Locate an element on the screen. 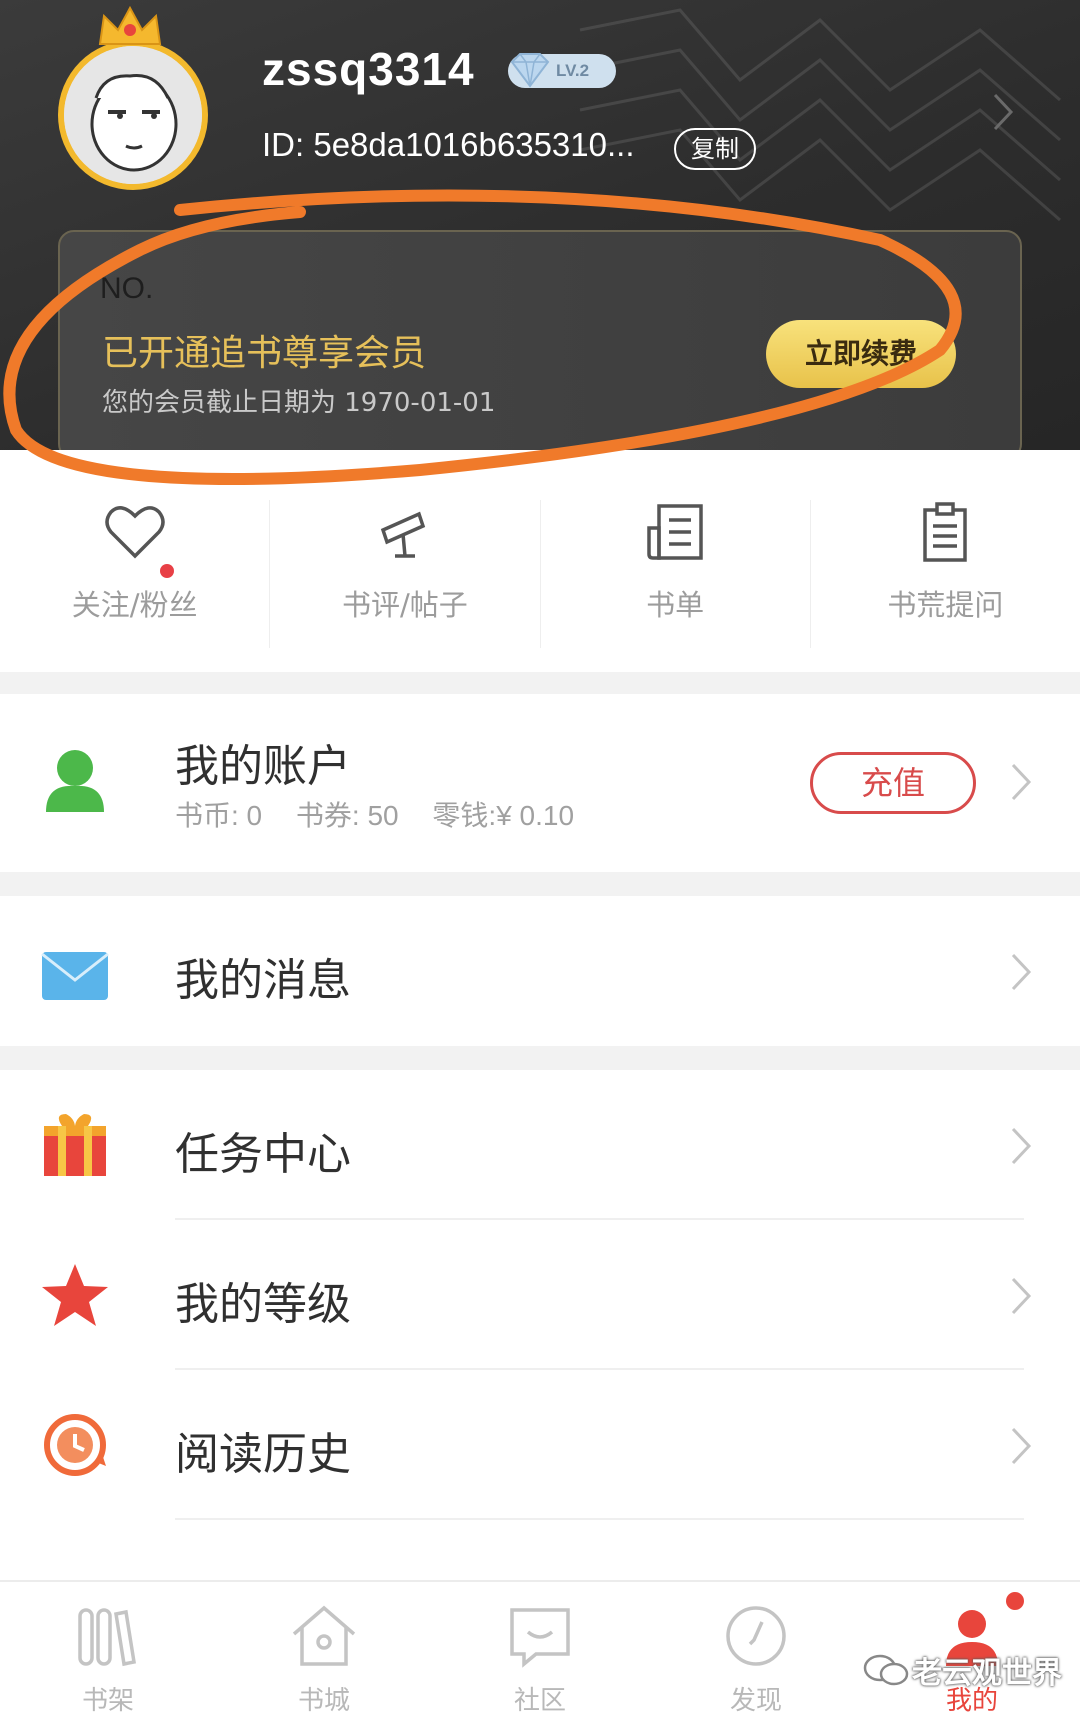  account-title: 我的账户 is located at coordinates (263, 766).